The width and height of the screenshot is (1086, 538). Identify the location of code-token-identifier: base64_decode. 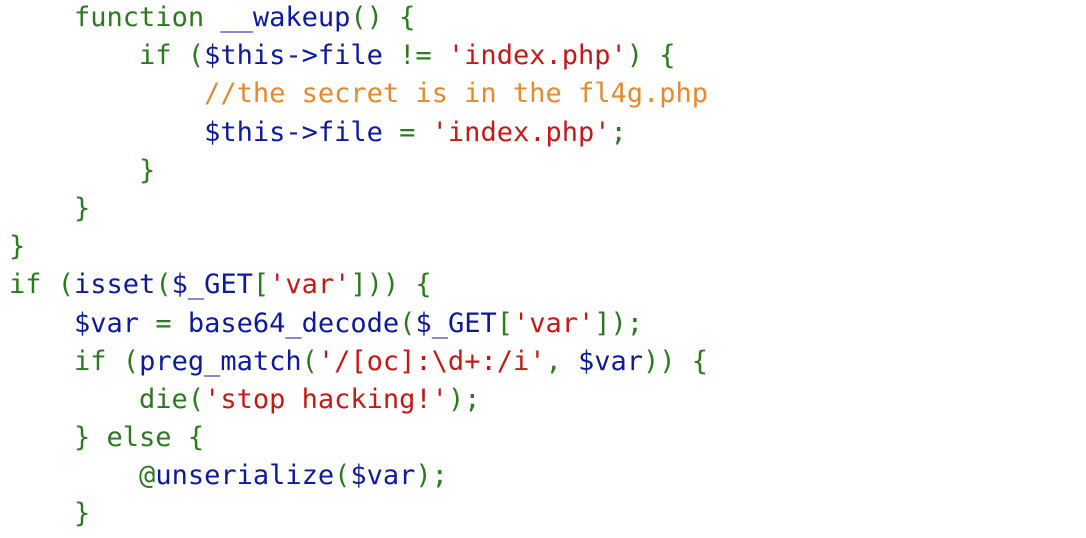
(293, 323).